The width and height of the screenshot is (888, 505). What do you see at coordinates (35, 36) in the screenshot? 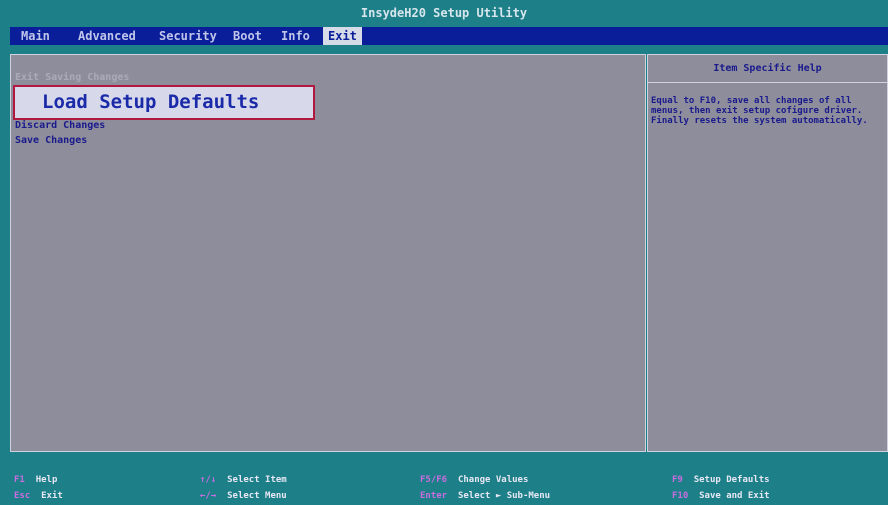
I see `tab-main: Main` at bounding box center [35, 36].